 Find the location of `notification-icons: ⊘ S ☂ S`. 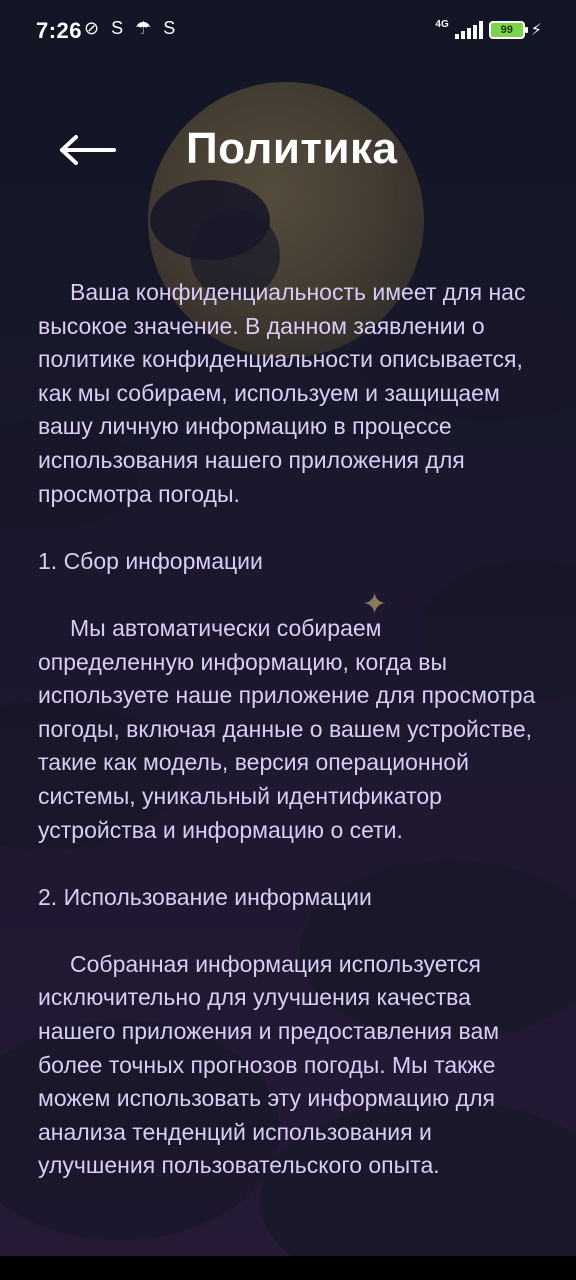

notification-icons: ⊘ S ☂ S is located at coordinates (129, 28).